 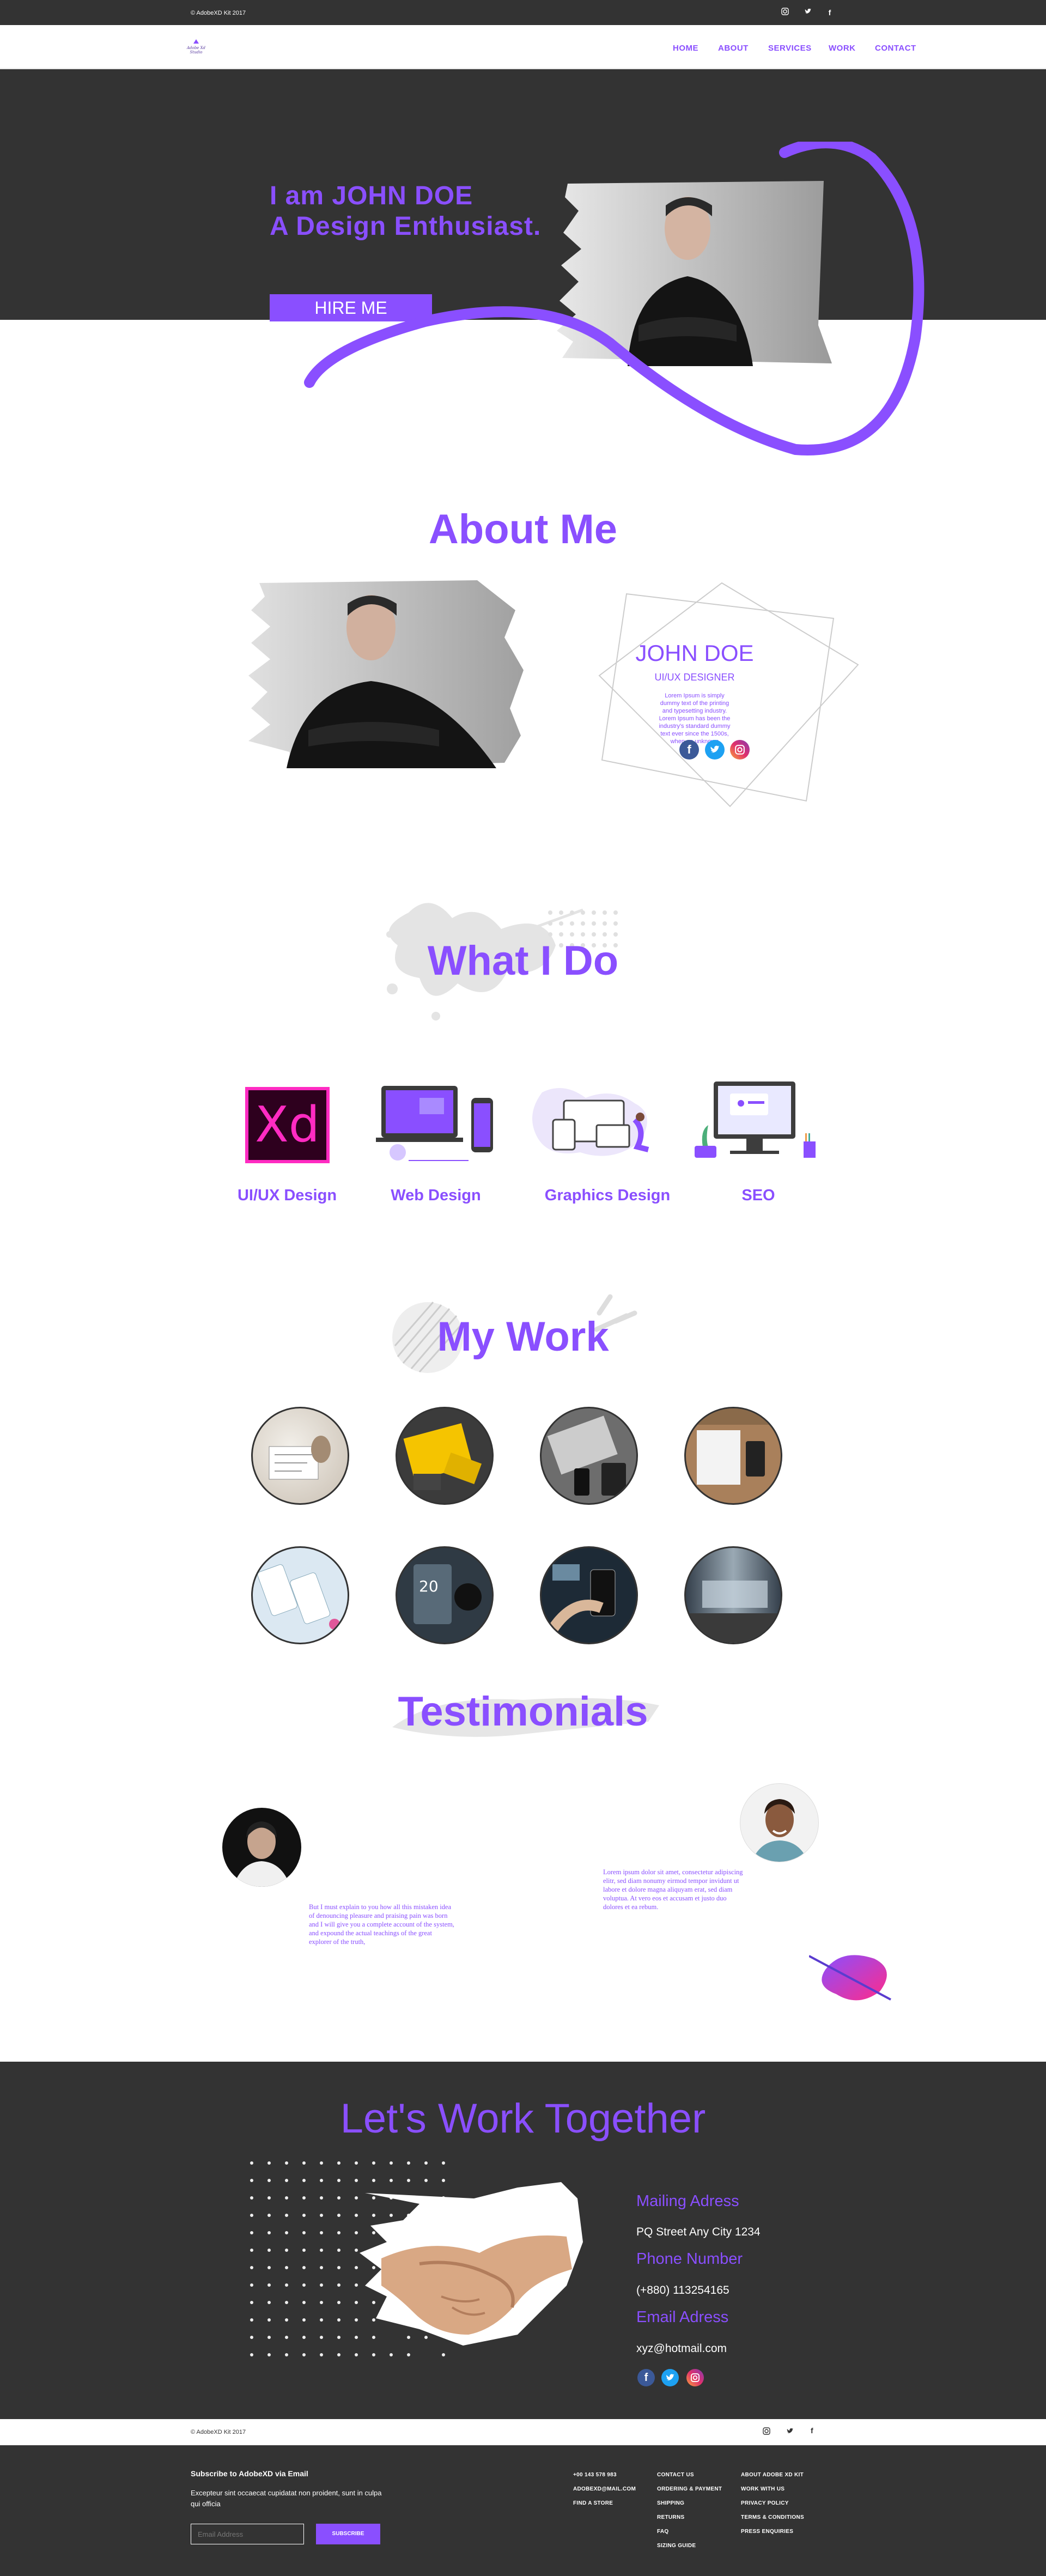 I want to click on footer-press: PRESS ENQUIRIES, so click(x=767, y=2532).